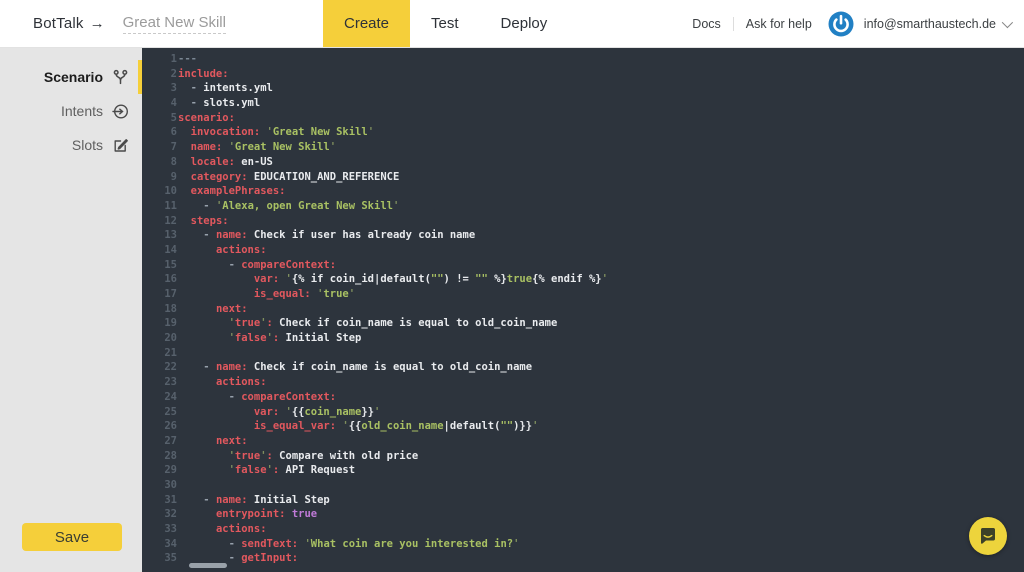 The width and height of the screenshot is (1024, 572). I want to click on code-line: 5 scenario:, so click(583, 118).